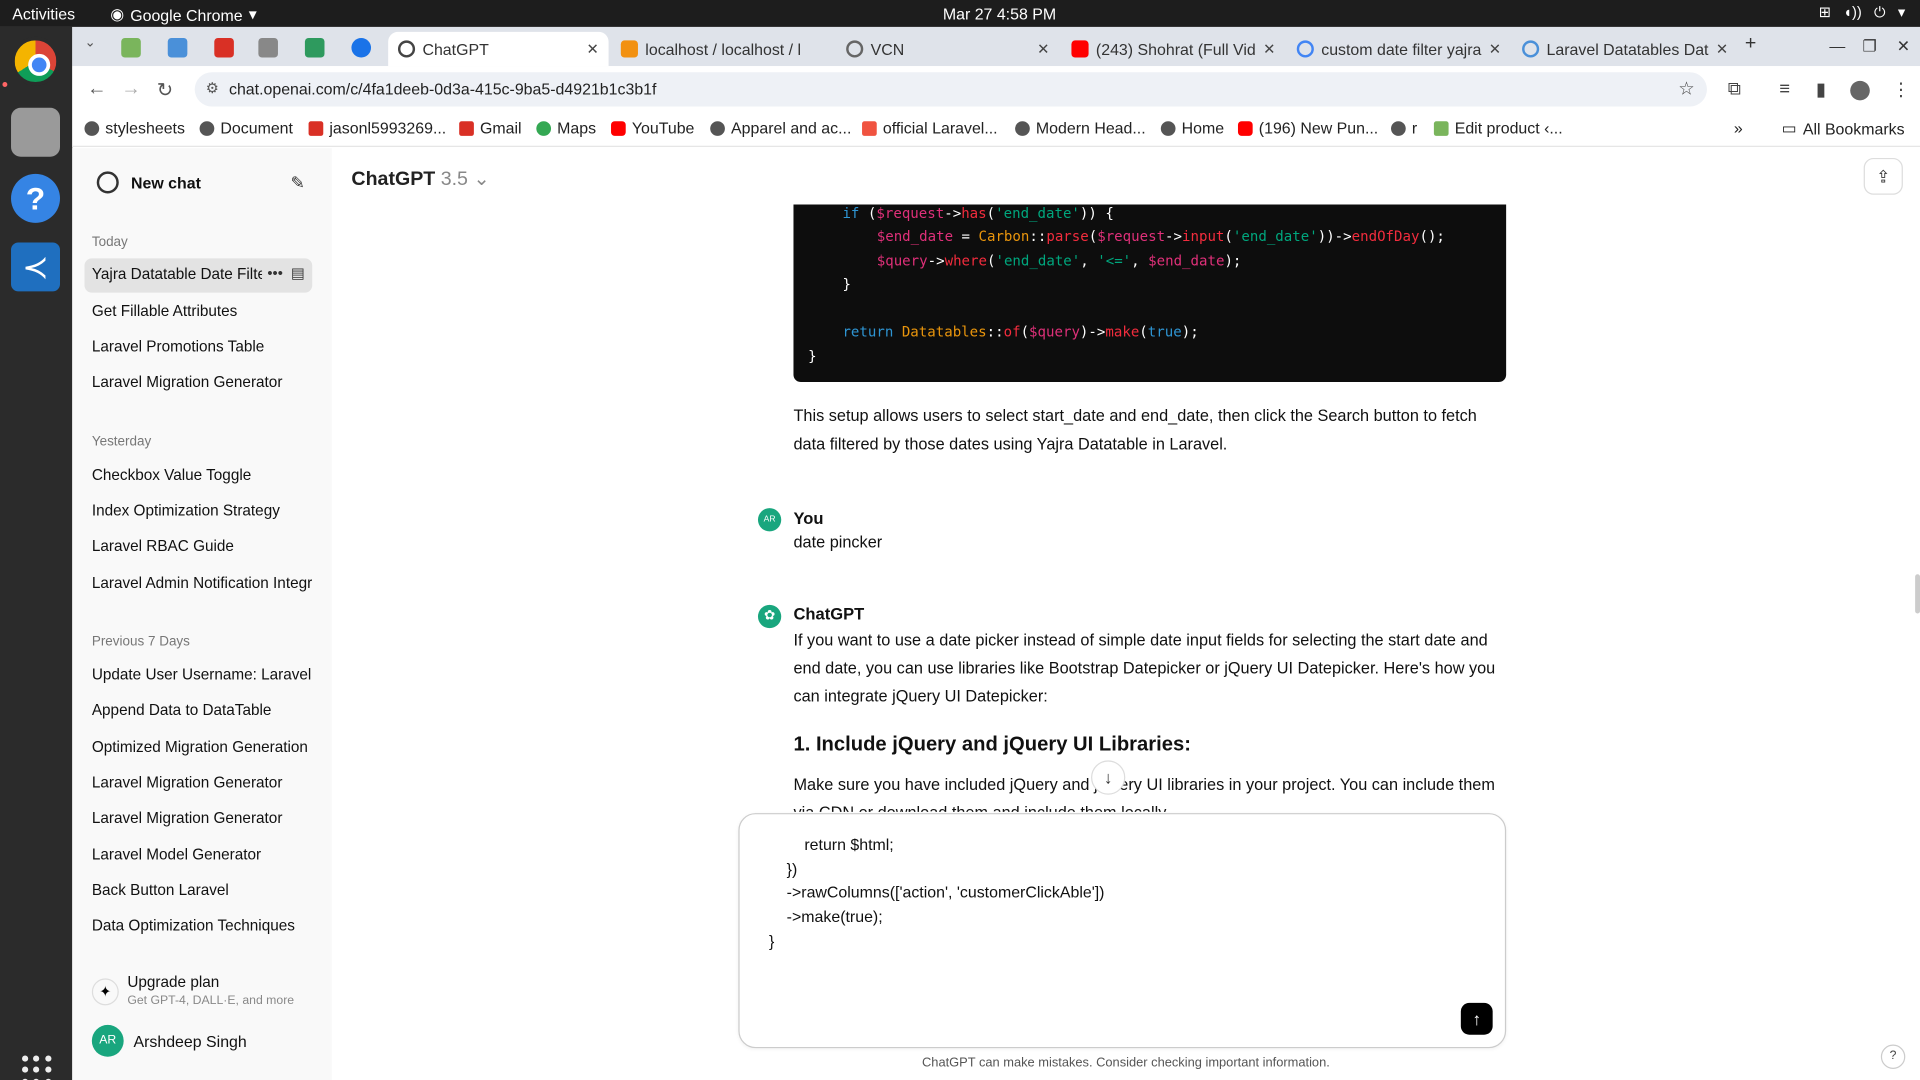 The width and height of the screenshot is (1920, 1080). Describe the element at coordinates (1623, 49) in the screenshot. I see `tab-laravel-datatables: Laravel Datatables Dat ✕` at that location.